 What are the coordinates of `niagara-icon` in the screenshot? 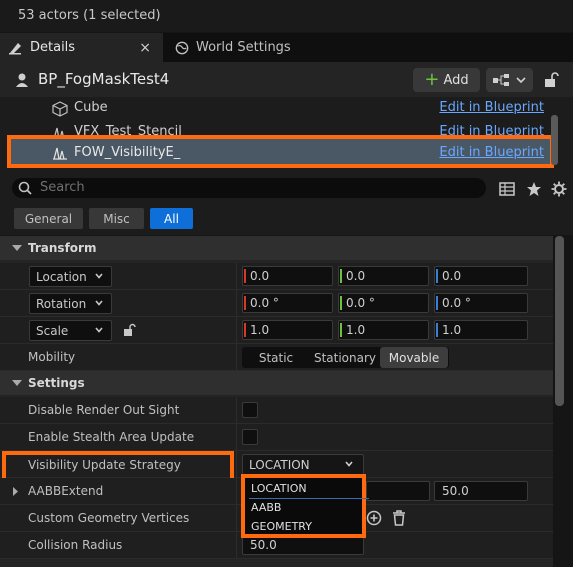 It's located at (60, 153).